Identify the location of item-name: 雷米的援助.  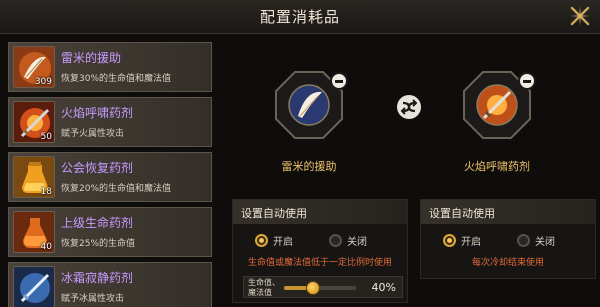
(91, 58).